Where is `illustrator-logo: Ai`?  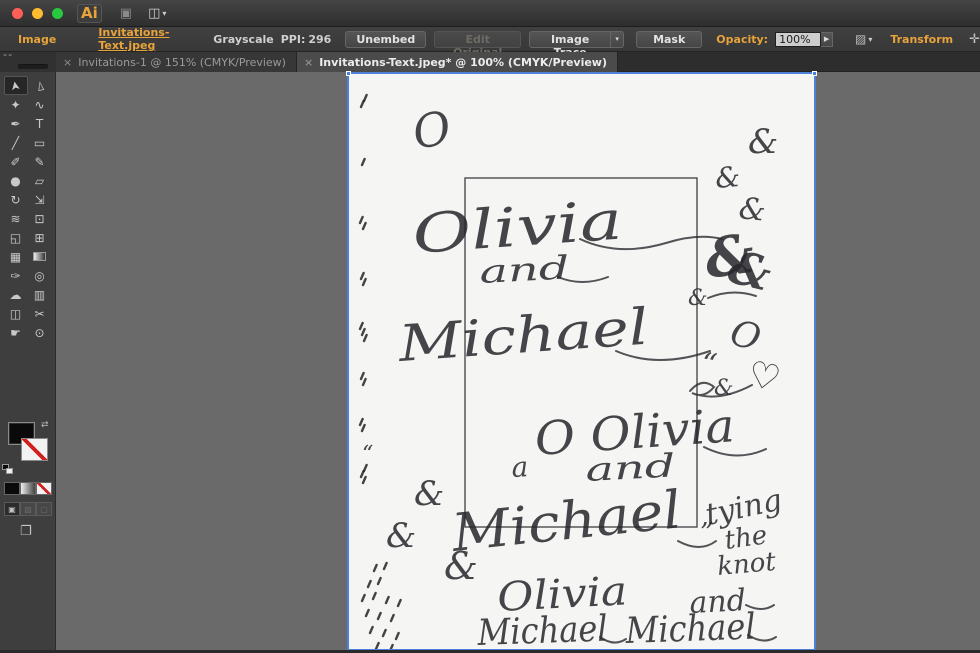
illustrator-logo: Ai is located at coordinates (89, 13).